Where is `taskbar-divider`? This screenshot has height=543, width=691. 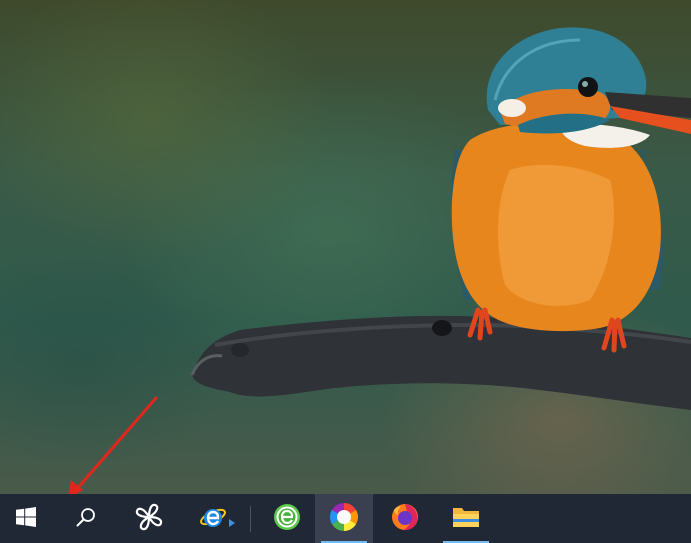 taskbar-divider is located at coordinates (250, 518).